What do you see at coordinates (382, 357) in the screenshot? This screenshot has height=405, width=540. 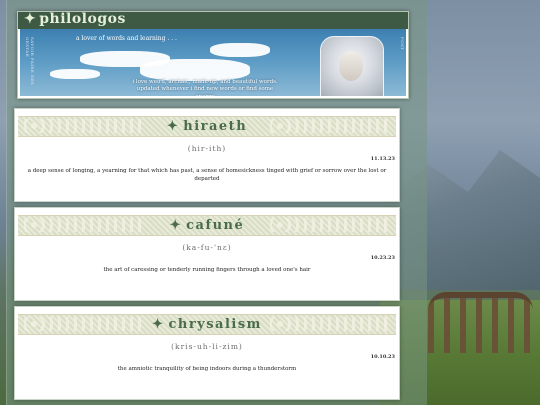 I see `post-date: 10.10.23` at bounding box center [382, 357].